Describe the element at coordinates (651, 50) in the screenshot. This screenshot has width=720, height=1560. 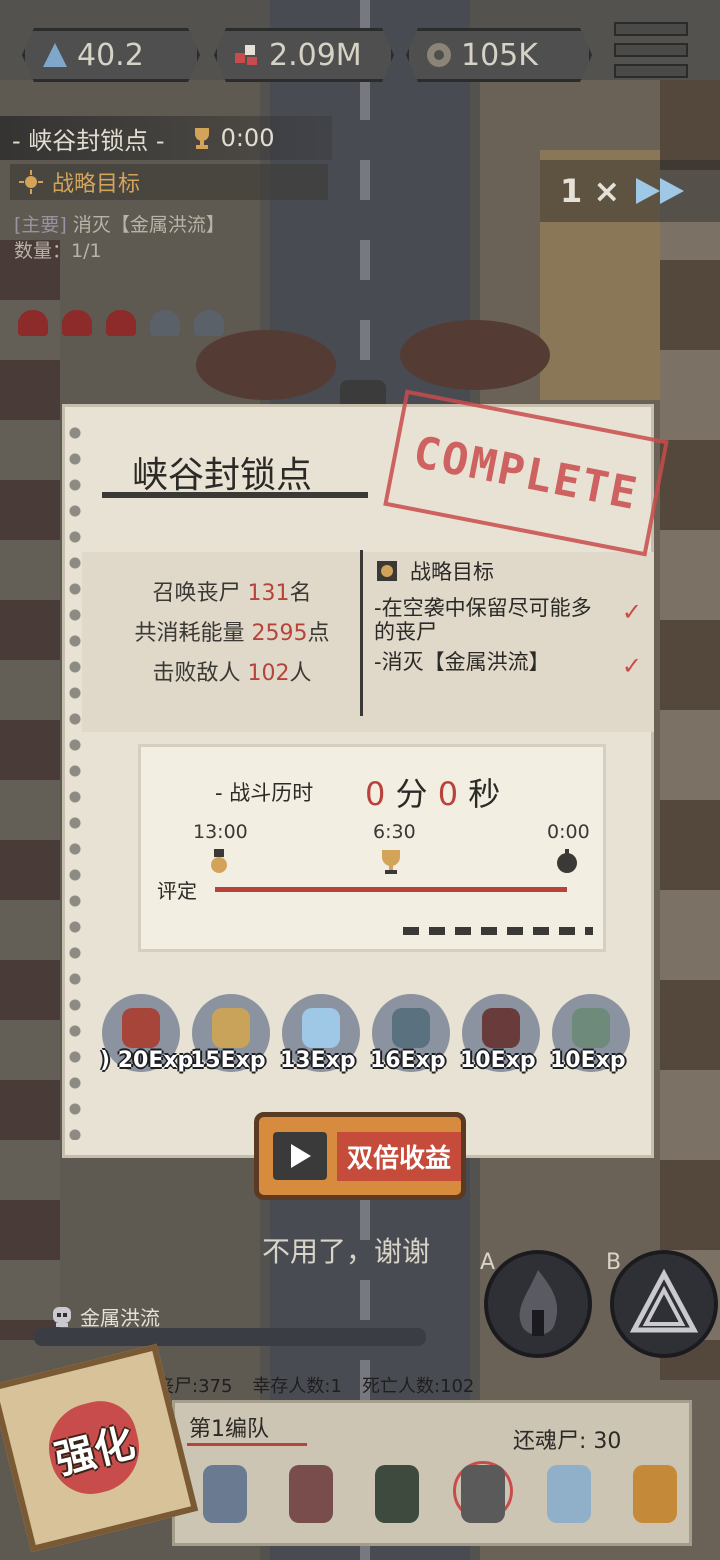
I see `hamburger-menu-icon` at that location.